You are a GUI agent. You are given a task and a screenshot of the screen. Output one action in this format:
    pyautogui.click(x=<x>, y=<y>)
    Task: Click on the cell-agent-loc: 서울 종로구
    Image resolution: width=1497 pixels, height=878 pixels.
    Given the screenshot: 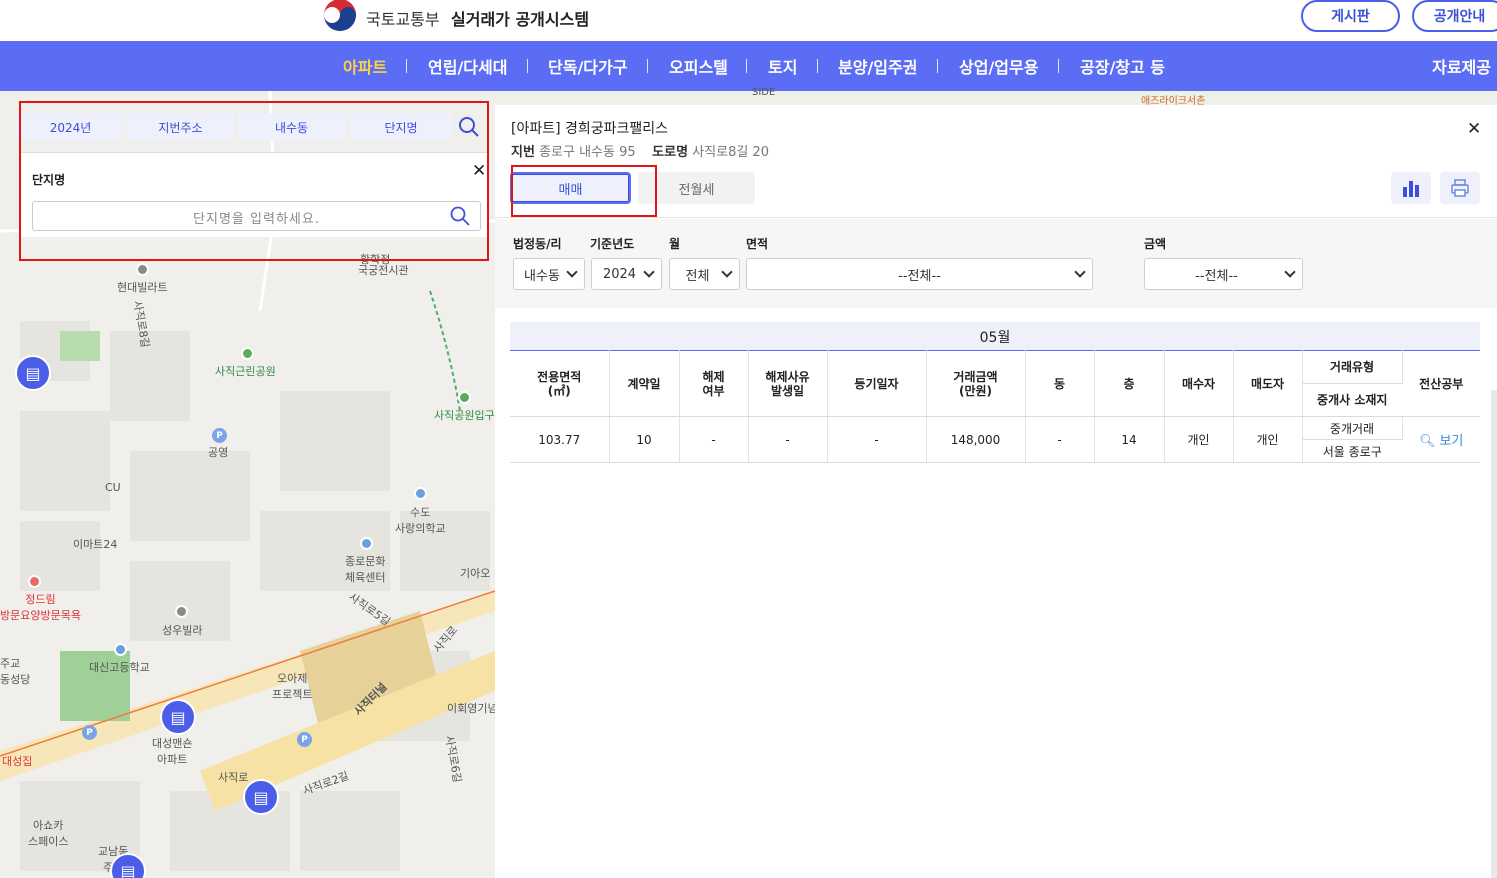 What is the action you would take?
    pyautogui.click(x=1352, y=451)
    